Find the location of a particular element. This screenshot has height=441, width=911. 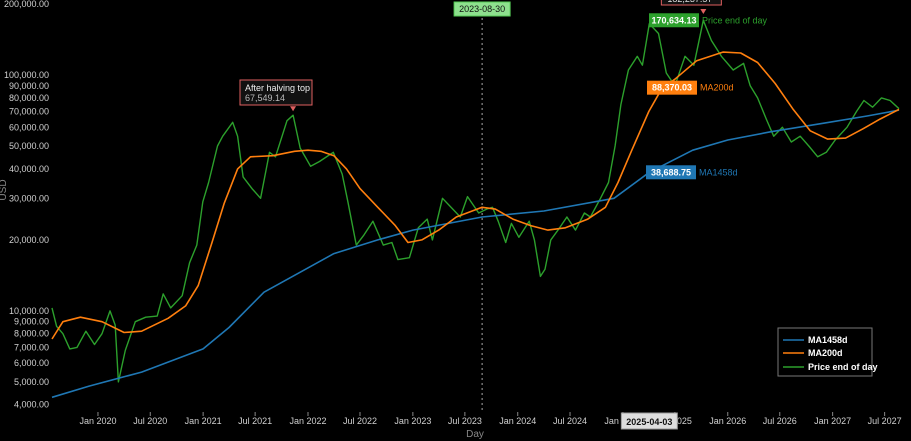

y-tick-label: 70,000.00 is located at coordinates (29, 112).